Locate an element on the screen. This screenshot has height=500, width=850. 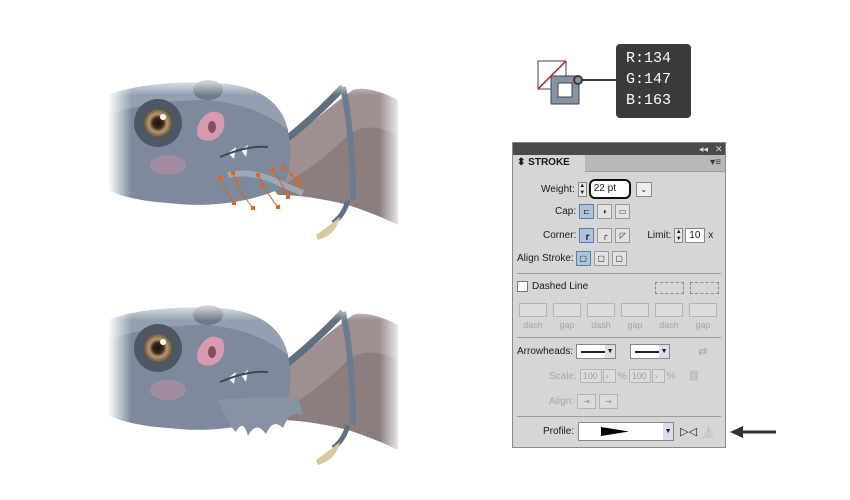
weight-stepper: ▲ ▼ is located at coordinates (582, 189).